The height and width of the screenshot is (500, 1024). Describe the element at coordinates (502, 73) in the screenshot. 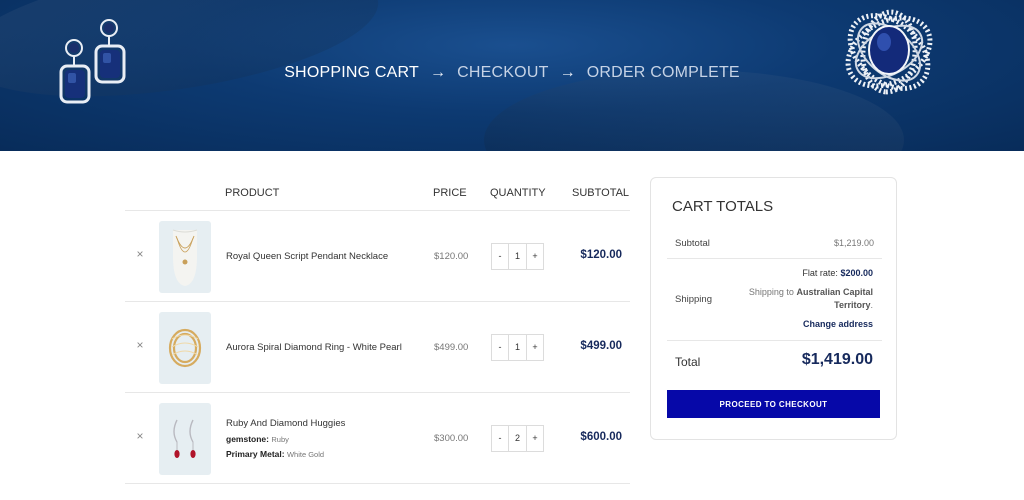

I see `step-checkout: CHECKOUT` at that location.